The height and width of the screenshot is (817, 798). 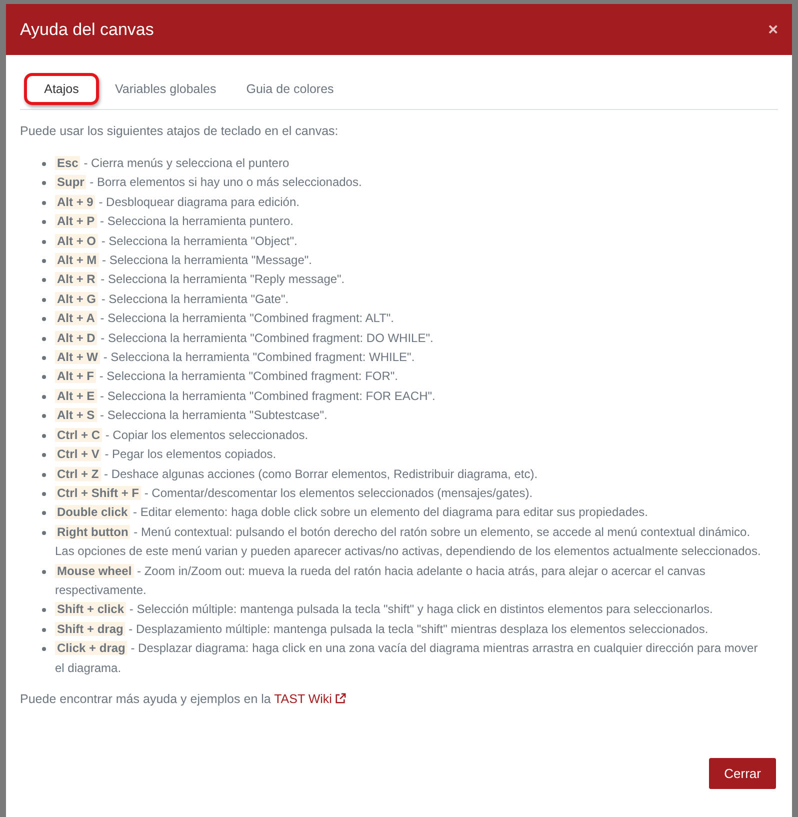 I want to click on shortcut-description: Mouse wheel - Zoom in/Zoom out: mueva la rueda del ratón hacia adelante o hacia atrás, para alejar o acercar el canvas respectivamente., so click(x=380, y=580).